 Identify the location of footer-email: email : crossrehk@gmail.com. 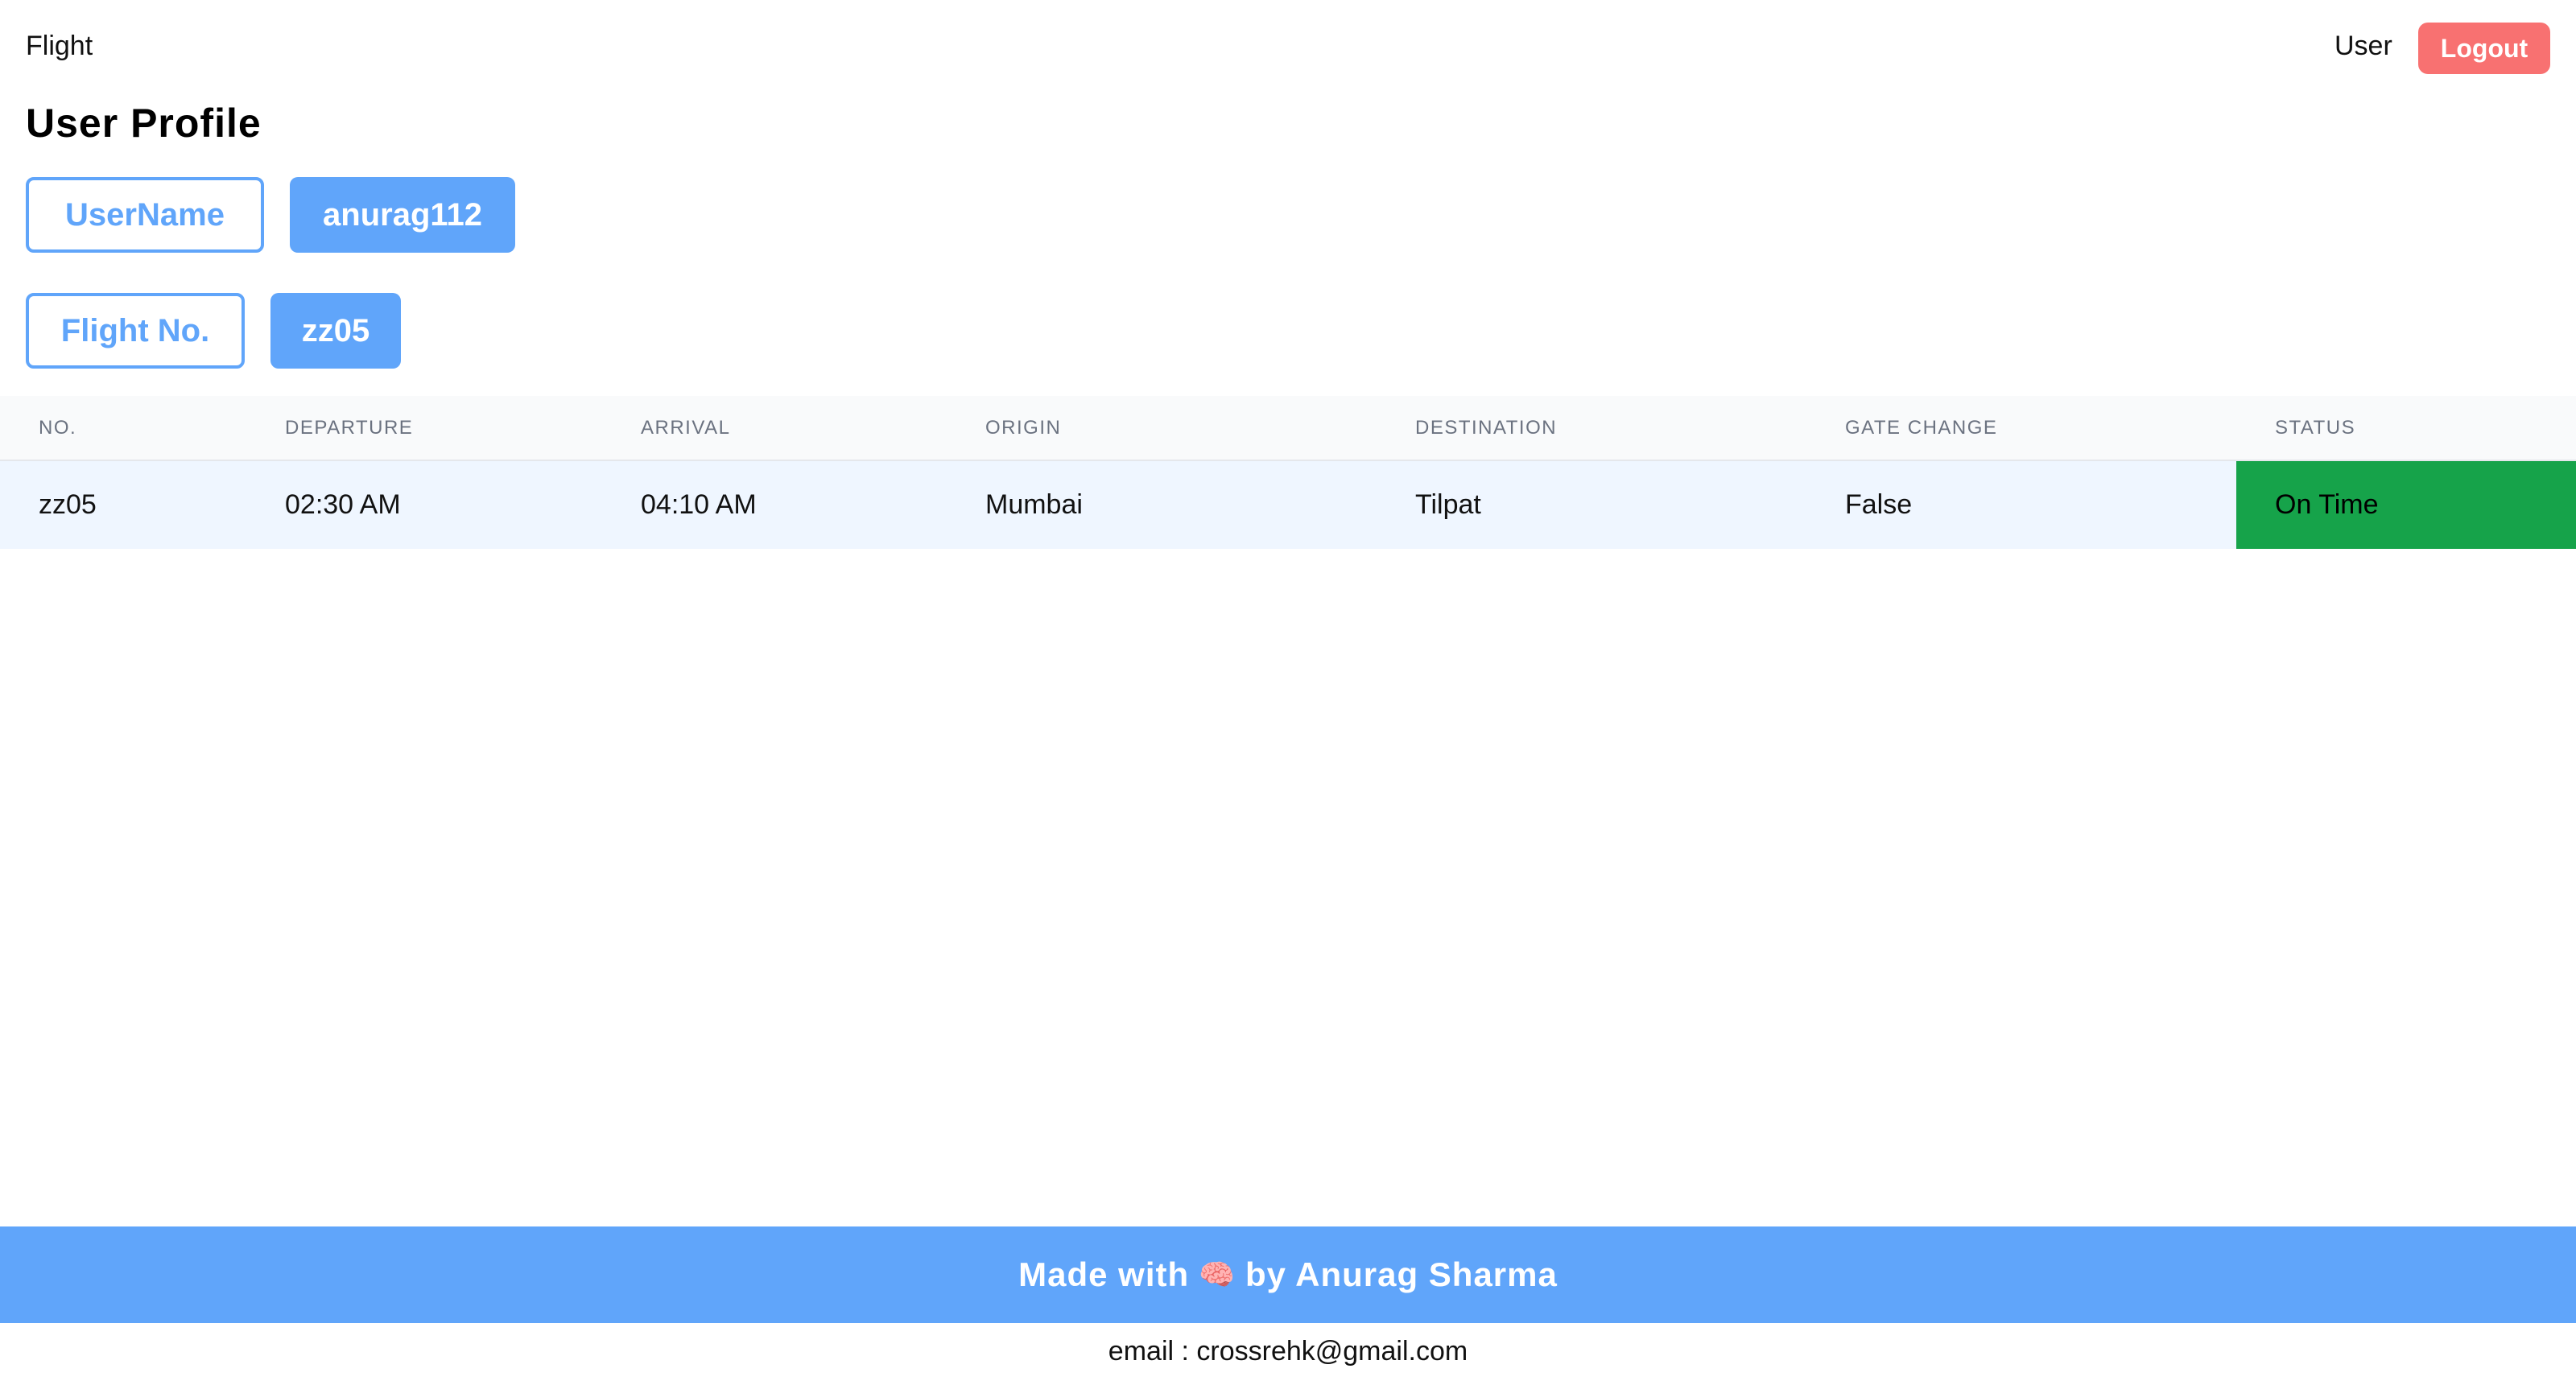
(1288, 1351).